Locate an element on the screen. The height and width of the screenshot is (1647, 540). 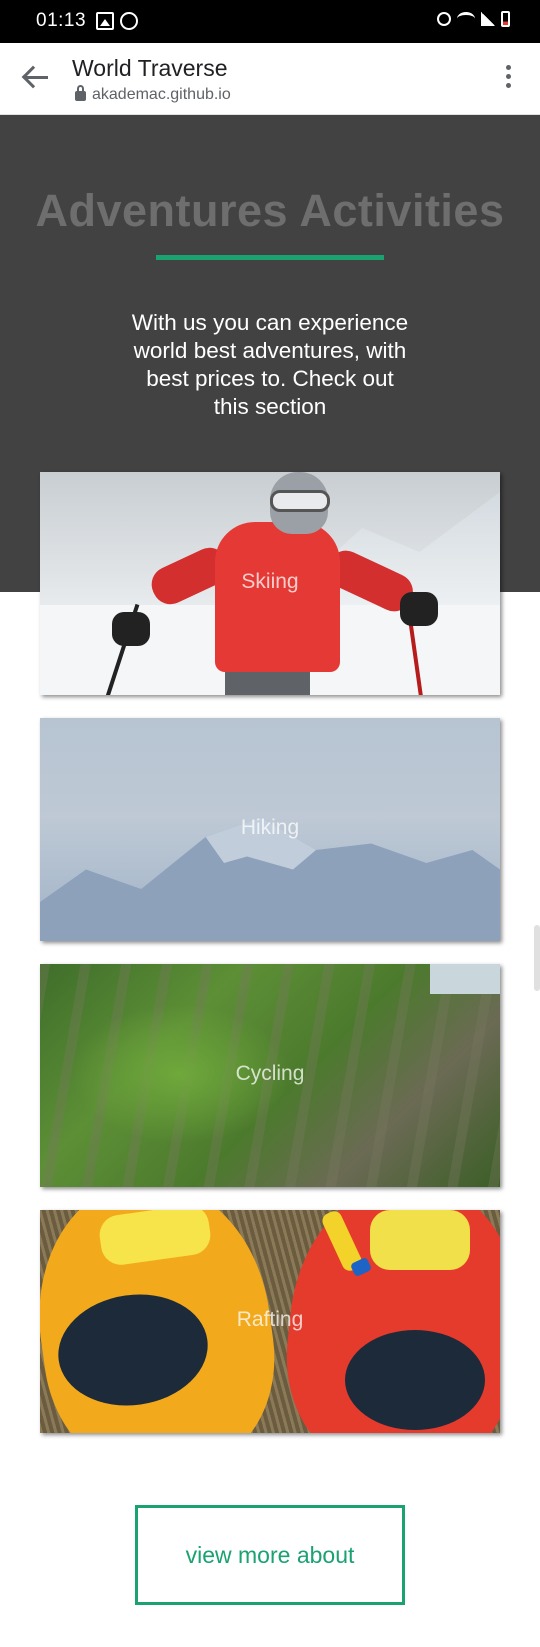
activity-label: Hiking is located at coordinates (270, 827).